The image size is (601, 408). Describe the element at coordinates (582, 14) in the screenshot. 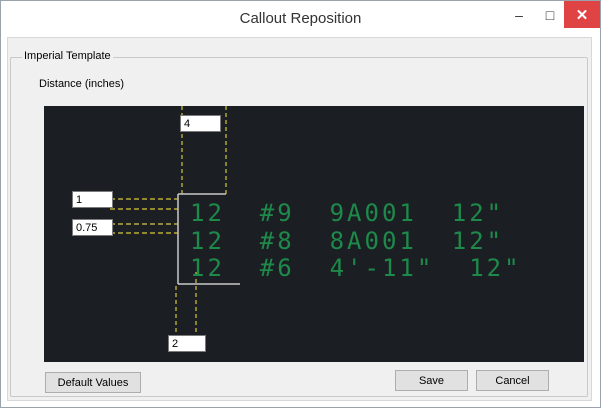

I see `close-button: ✕` at that location.